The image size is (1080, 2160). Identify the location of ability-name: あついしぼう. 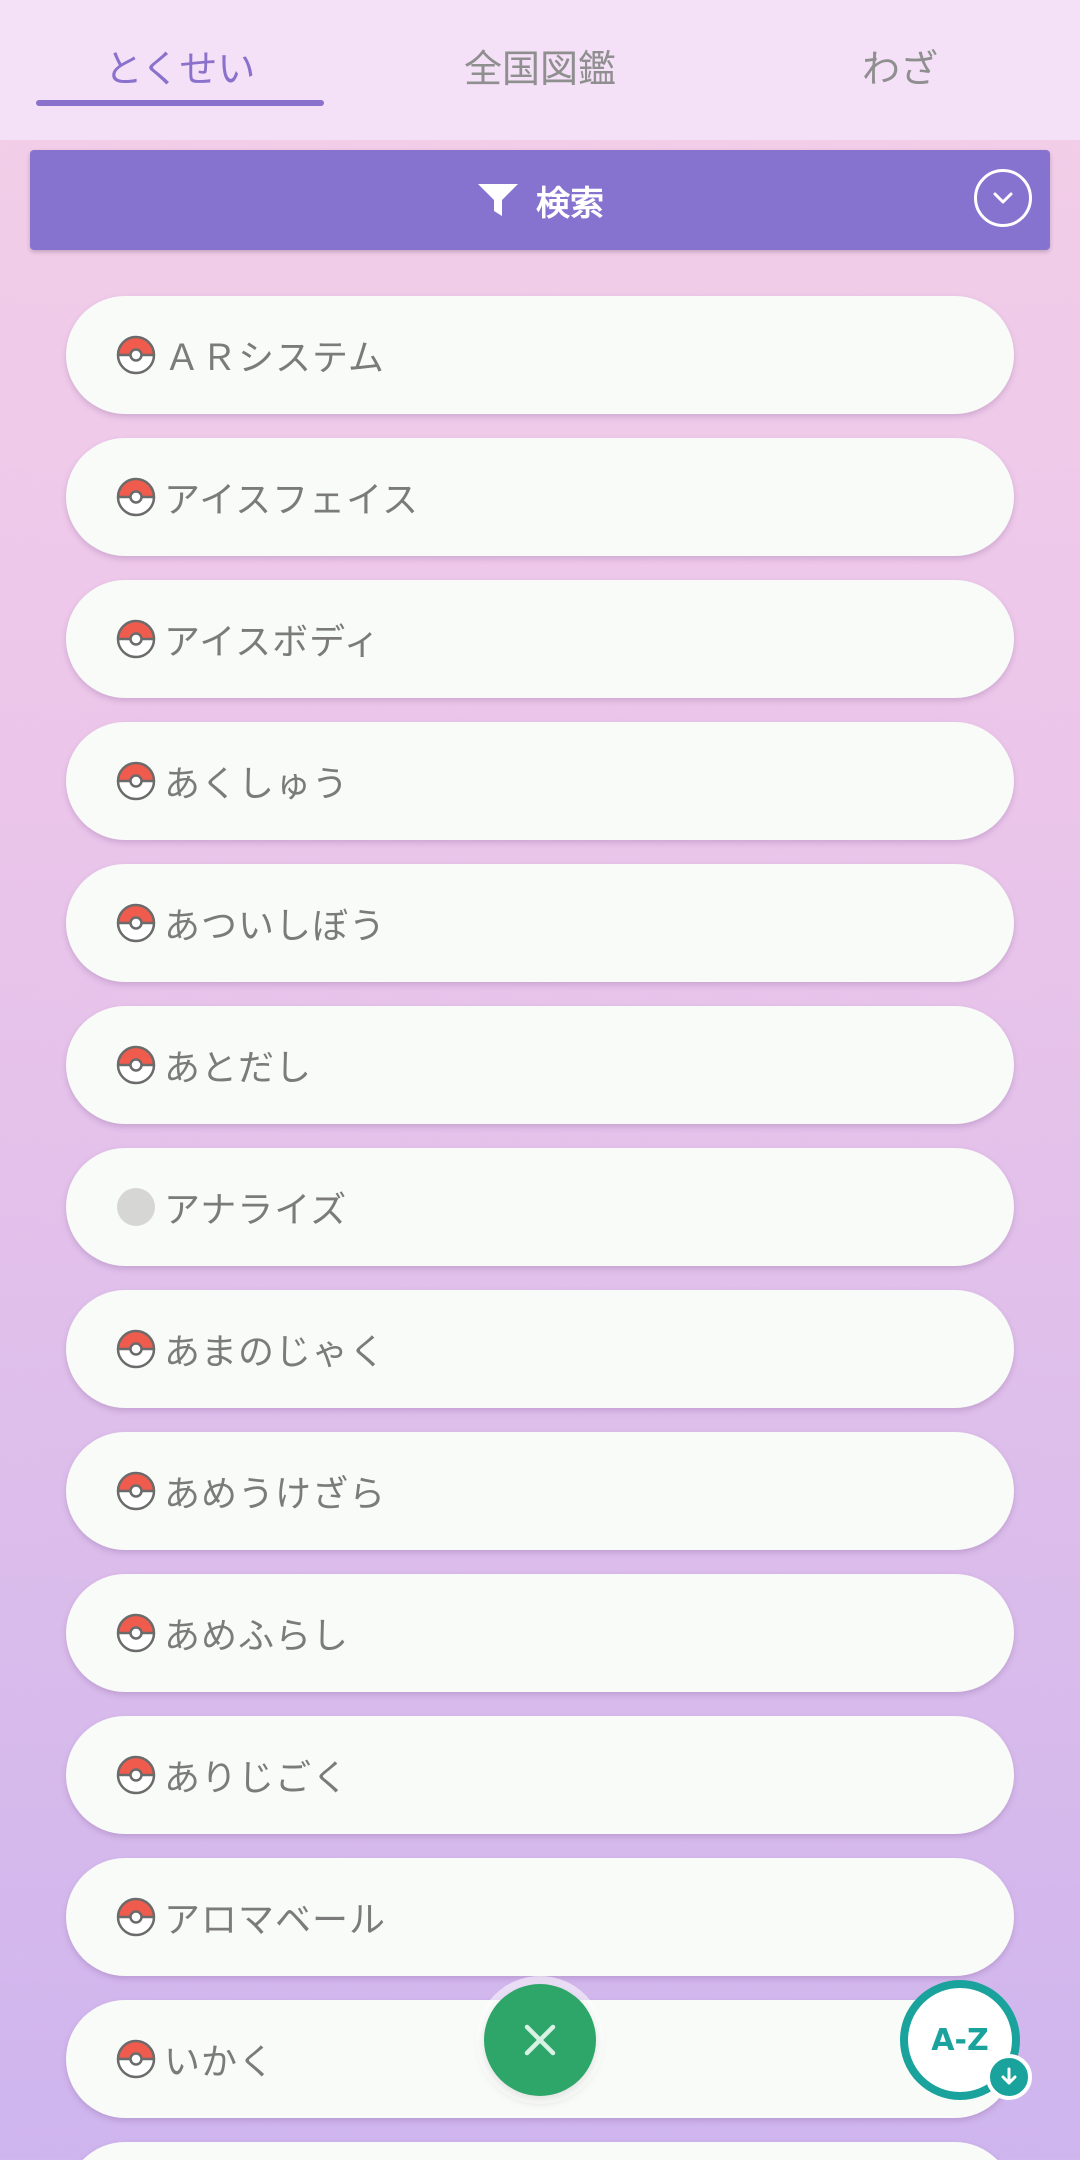
(275, 926).